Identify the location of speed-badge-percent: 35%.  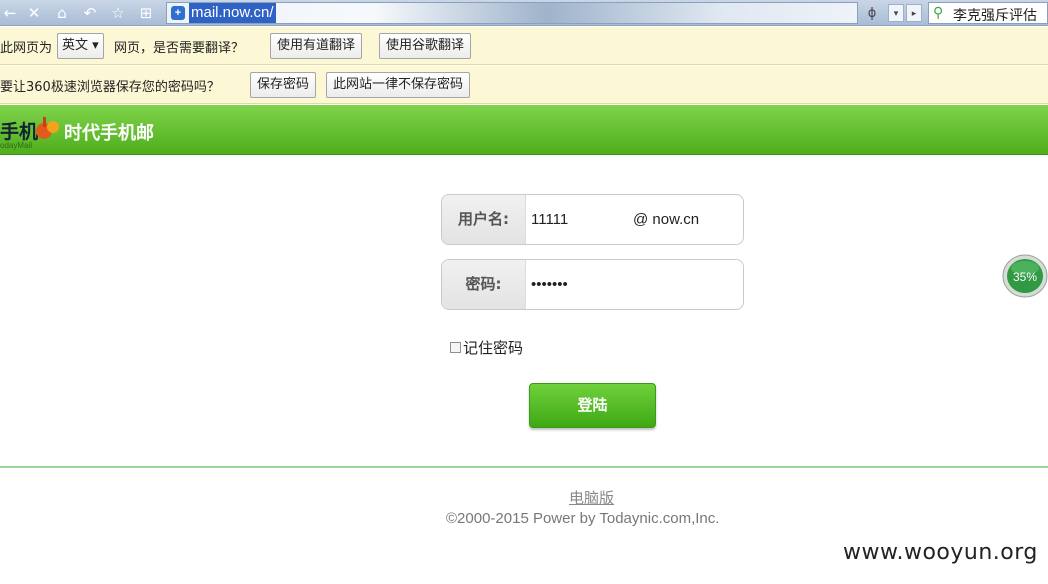
(1025, 277).